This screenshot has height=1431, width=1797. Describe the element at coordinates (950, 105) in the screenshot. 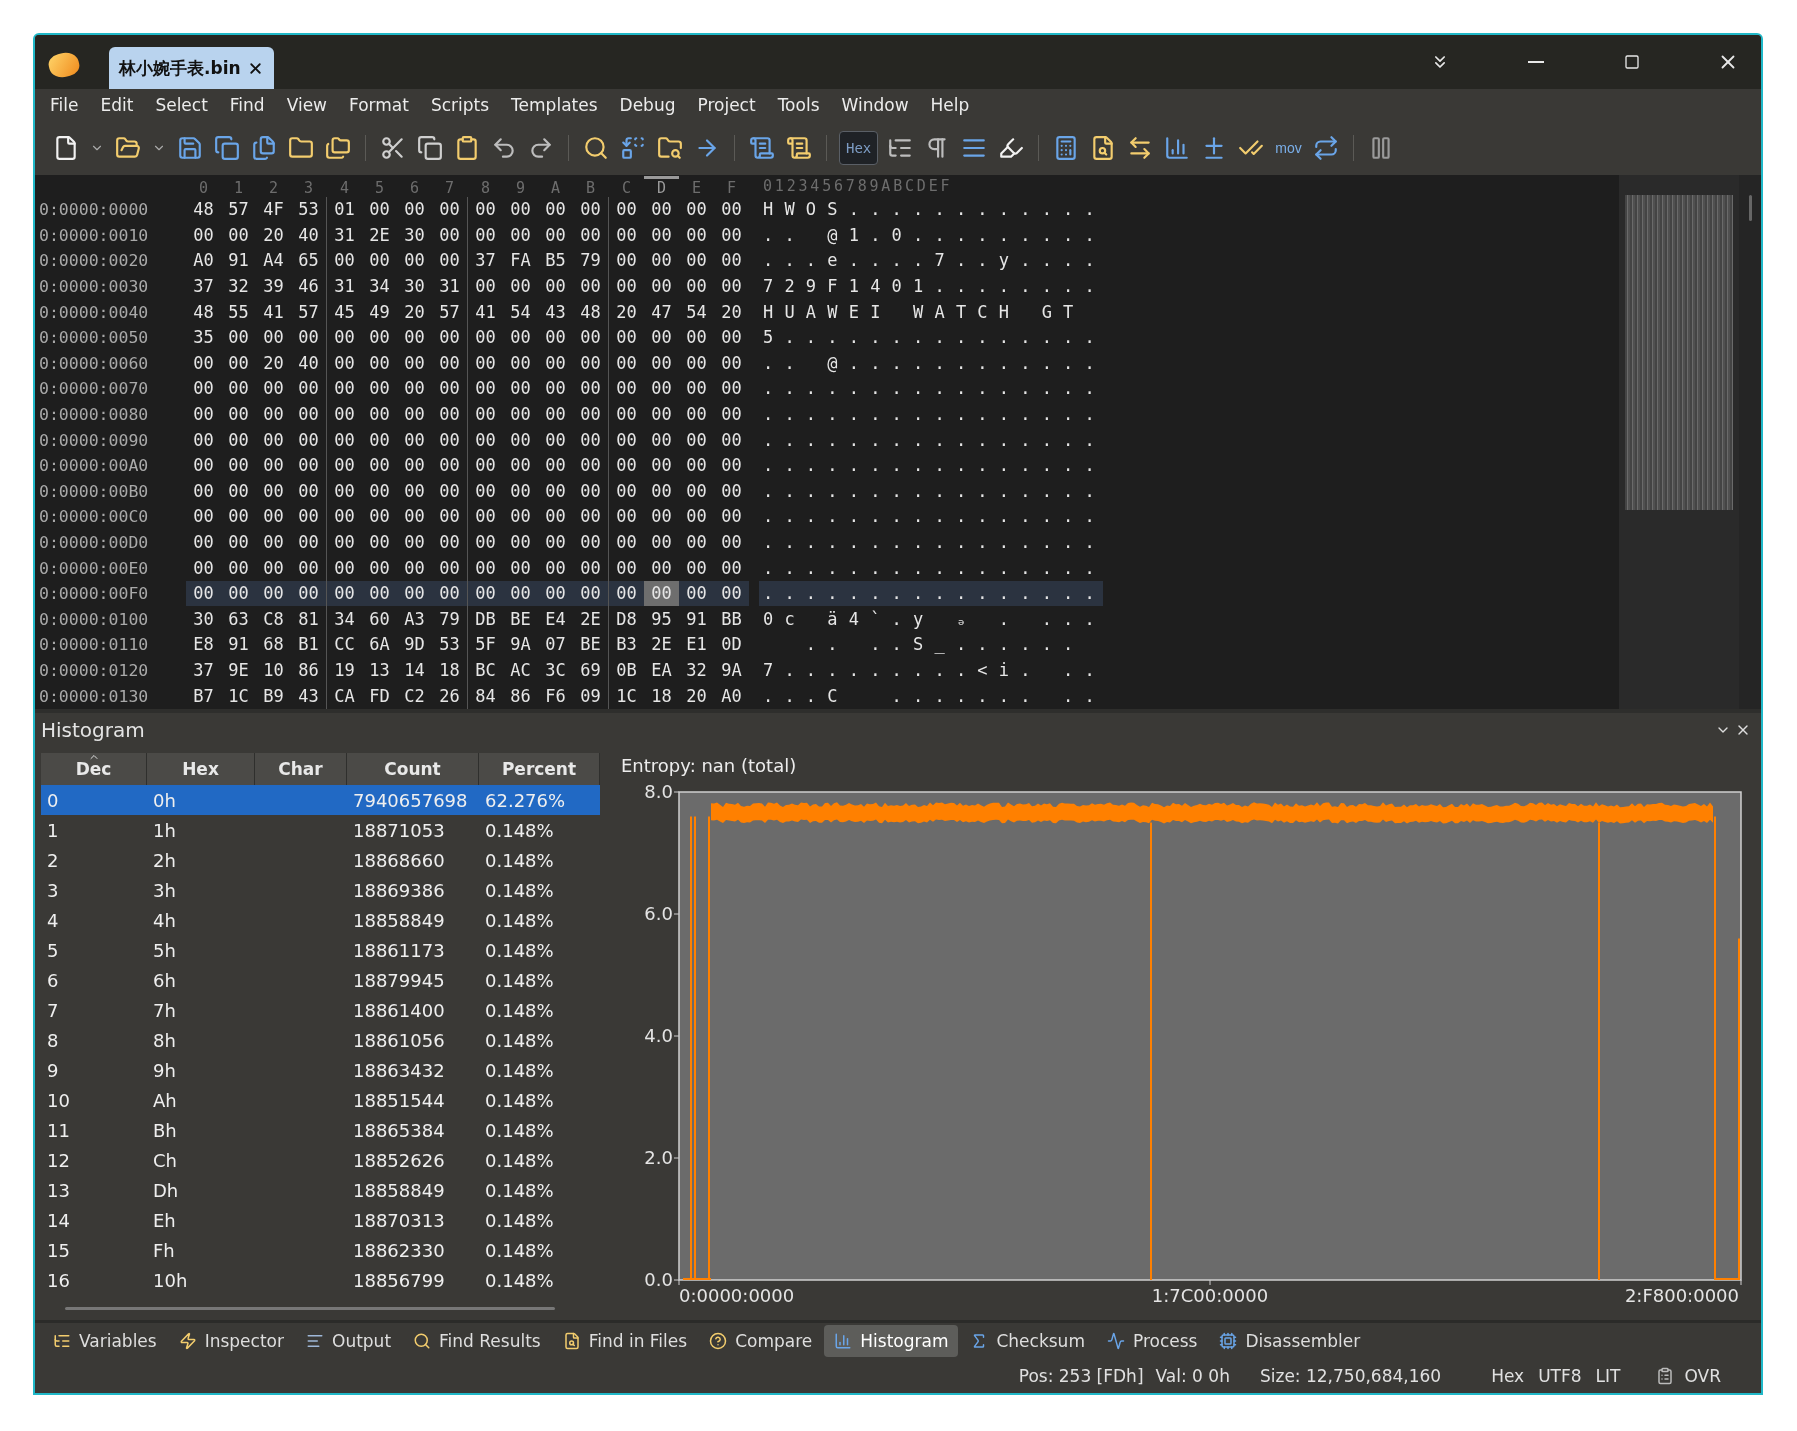

I see `menu-item: Help` at that location.